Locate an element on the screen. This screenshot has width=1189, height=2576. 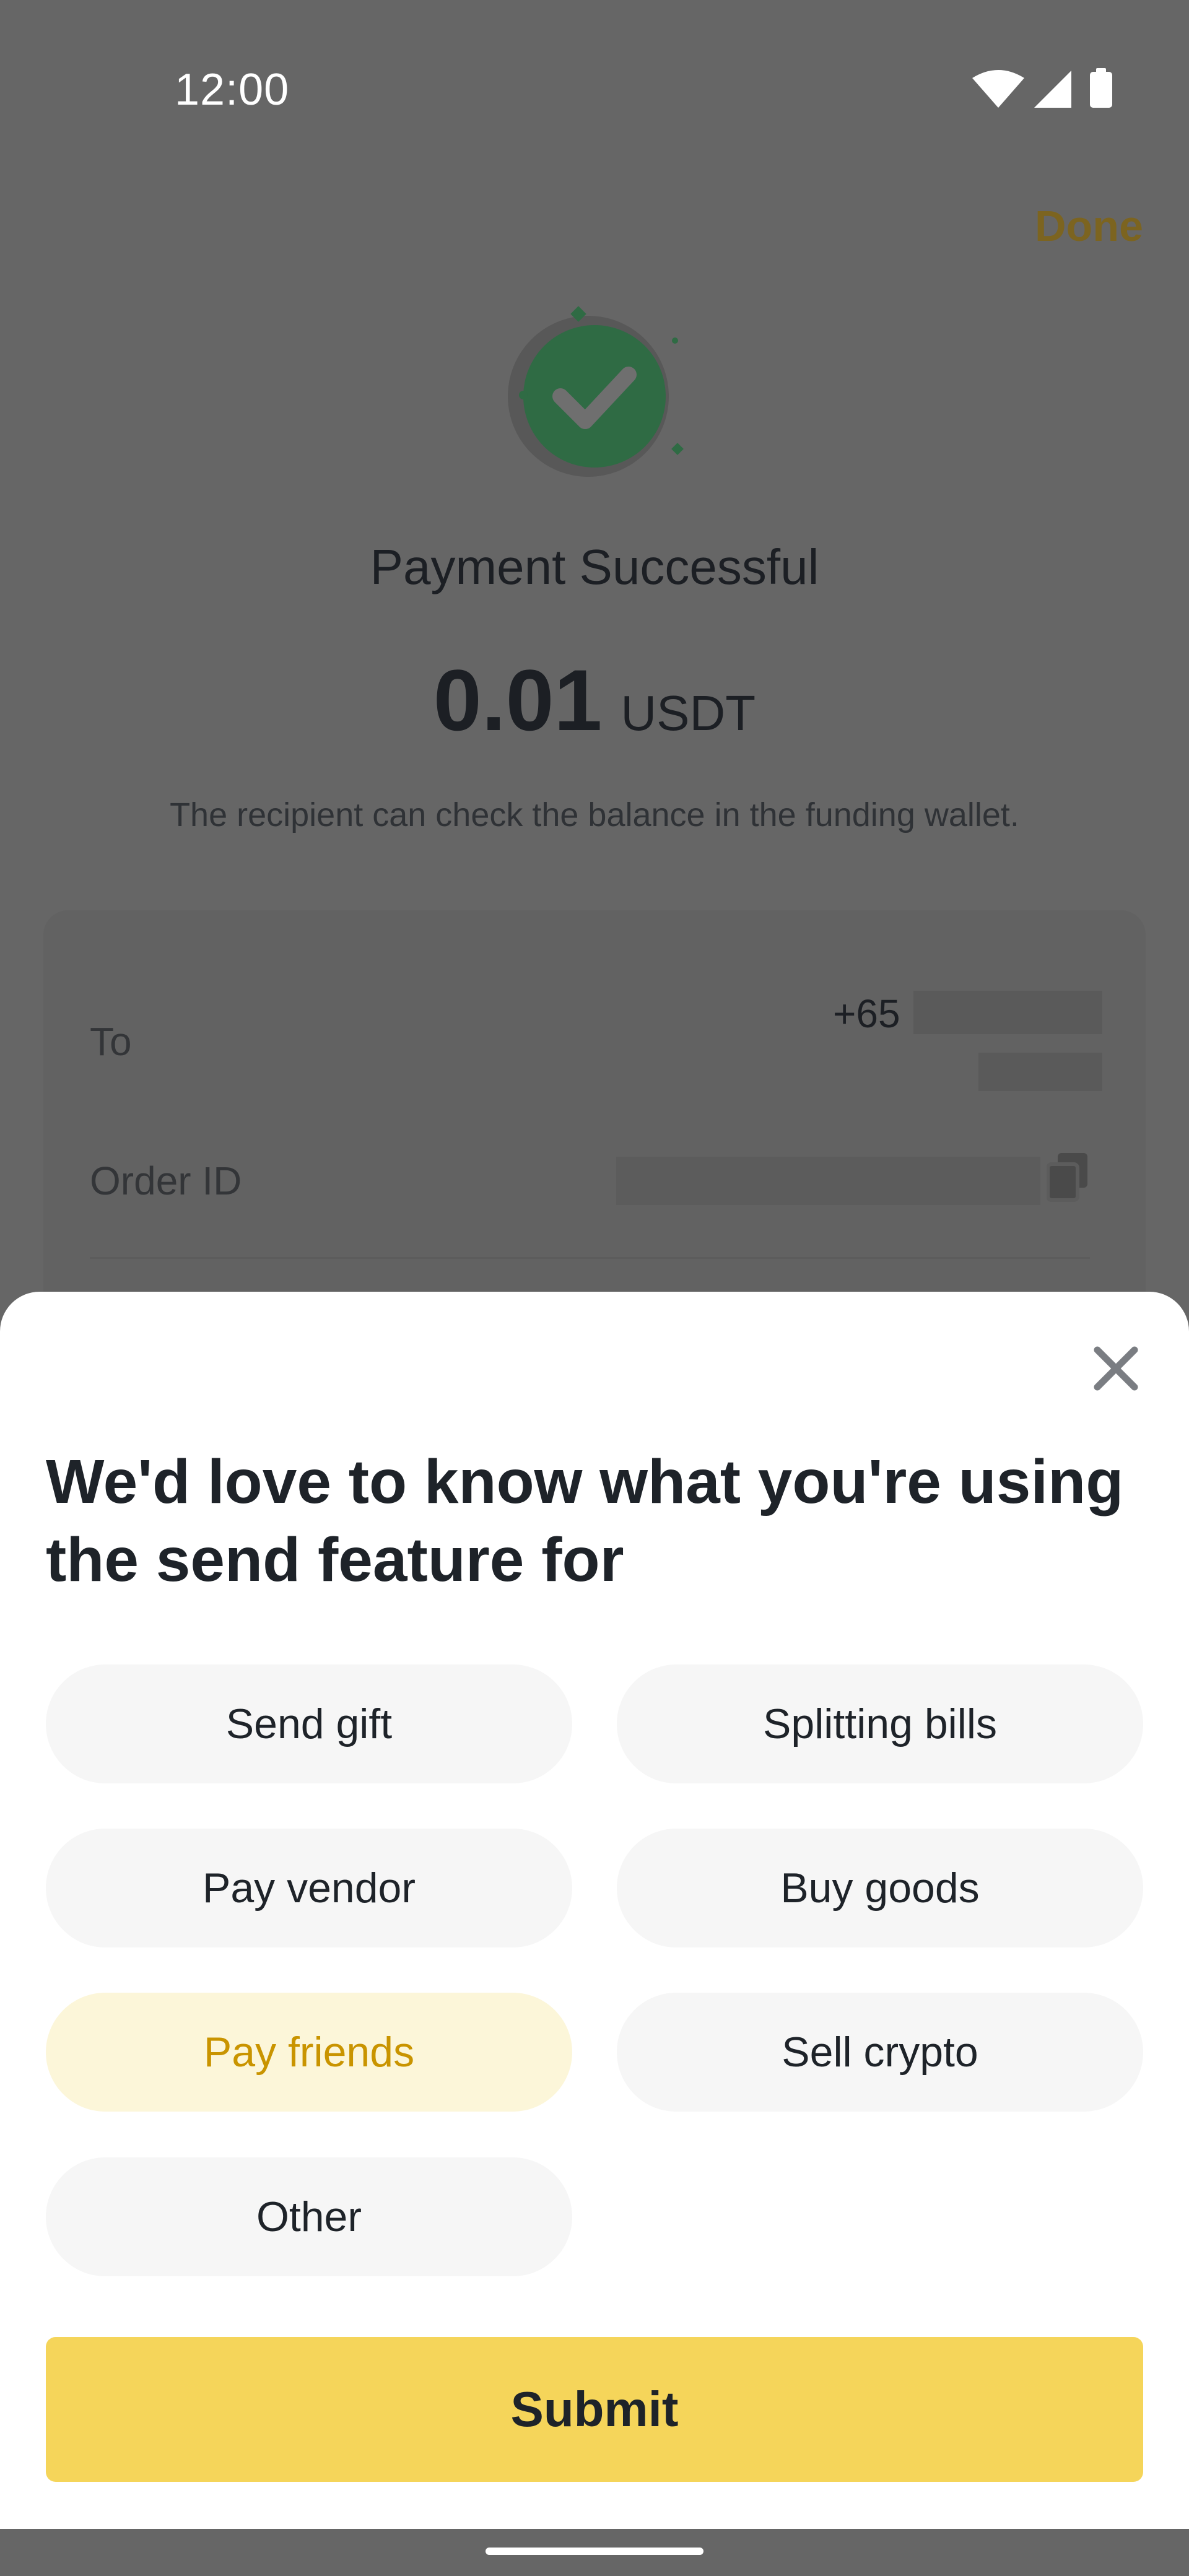
amount-currency: USDT is located at coordinates (688, 713).